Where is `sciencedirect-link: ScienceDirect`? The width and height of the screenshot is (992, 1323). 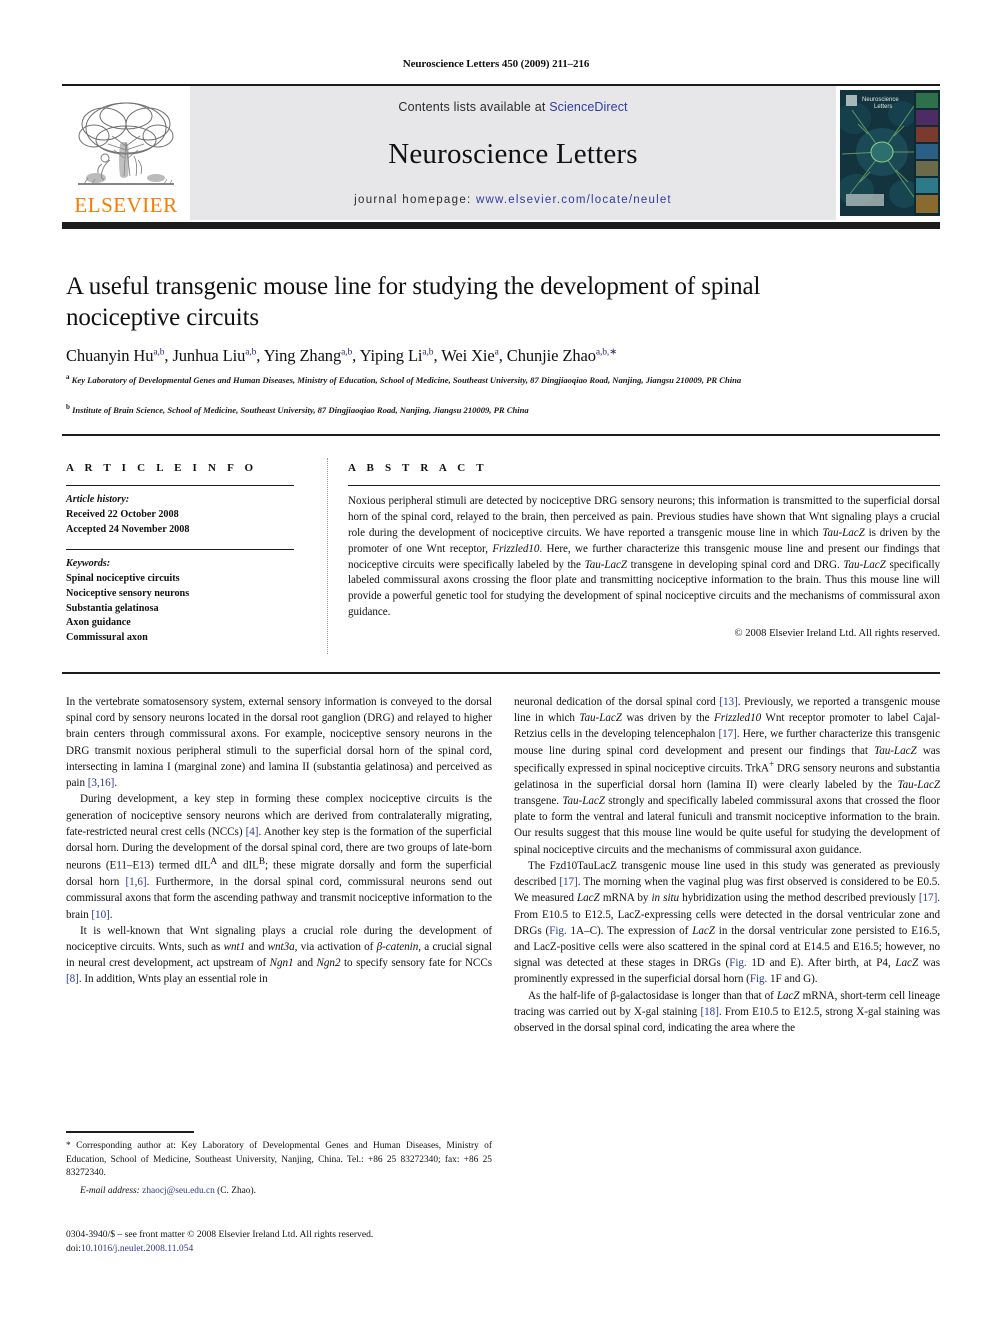 sciencedirect-link: ScienceDirect is located at coordinates (588, 107).